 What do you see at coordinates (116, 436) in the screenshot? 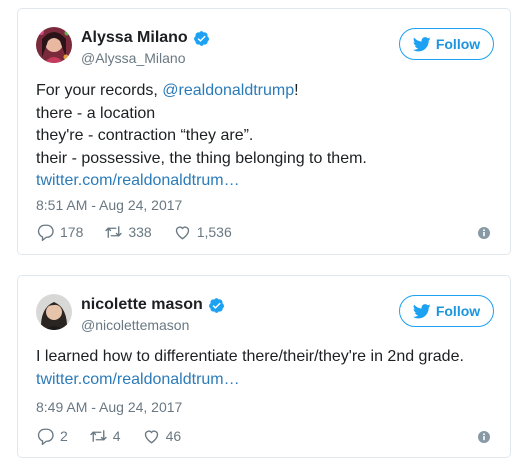
I see `retweet-count: 4` at bounding box center [116, 436].